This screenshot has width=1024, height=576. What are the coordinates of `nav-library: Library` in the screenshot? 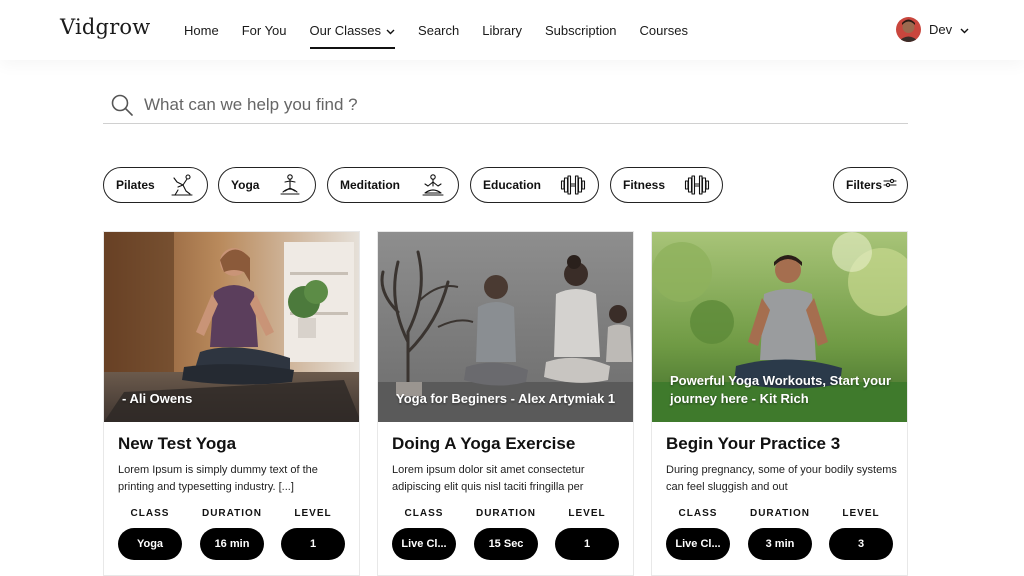 It's located at (502, 30).